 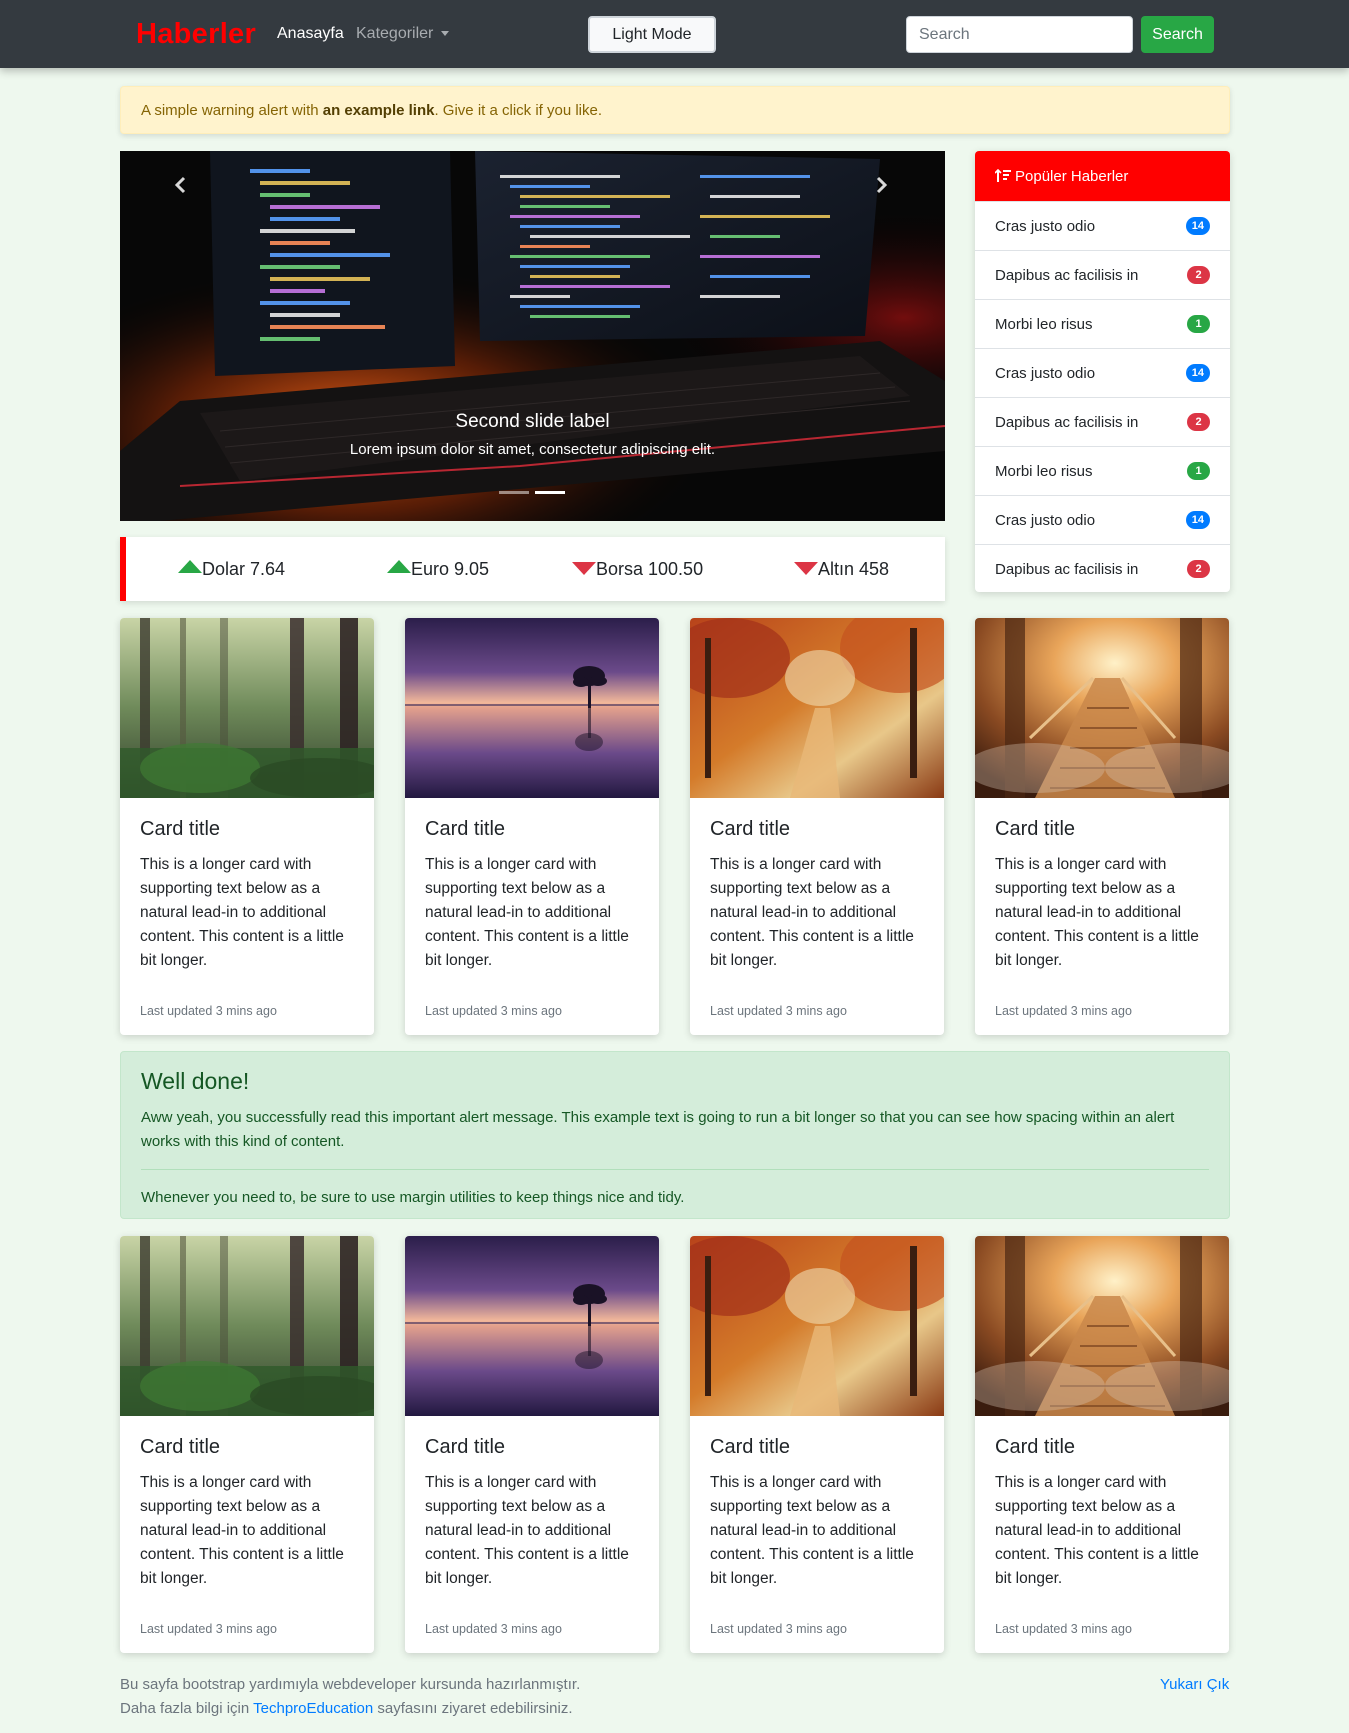 What do you see at coordinates (195, 1081) in the screenshot?
I see `success-alert-heading: Well done!` at bounding box center [195, 1081].